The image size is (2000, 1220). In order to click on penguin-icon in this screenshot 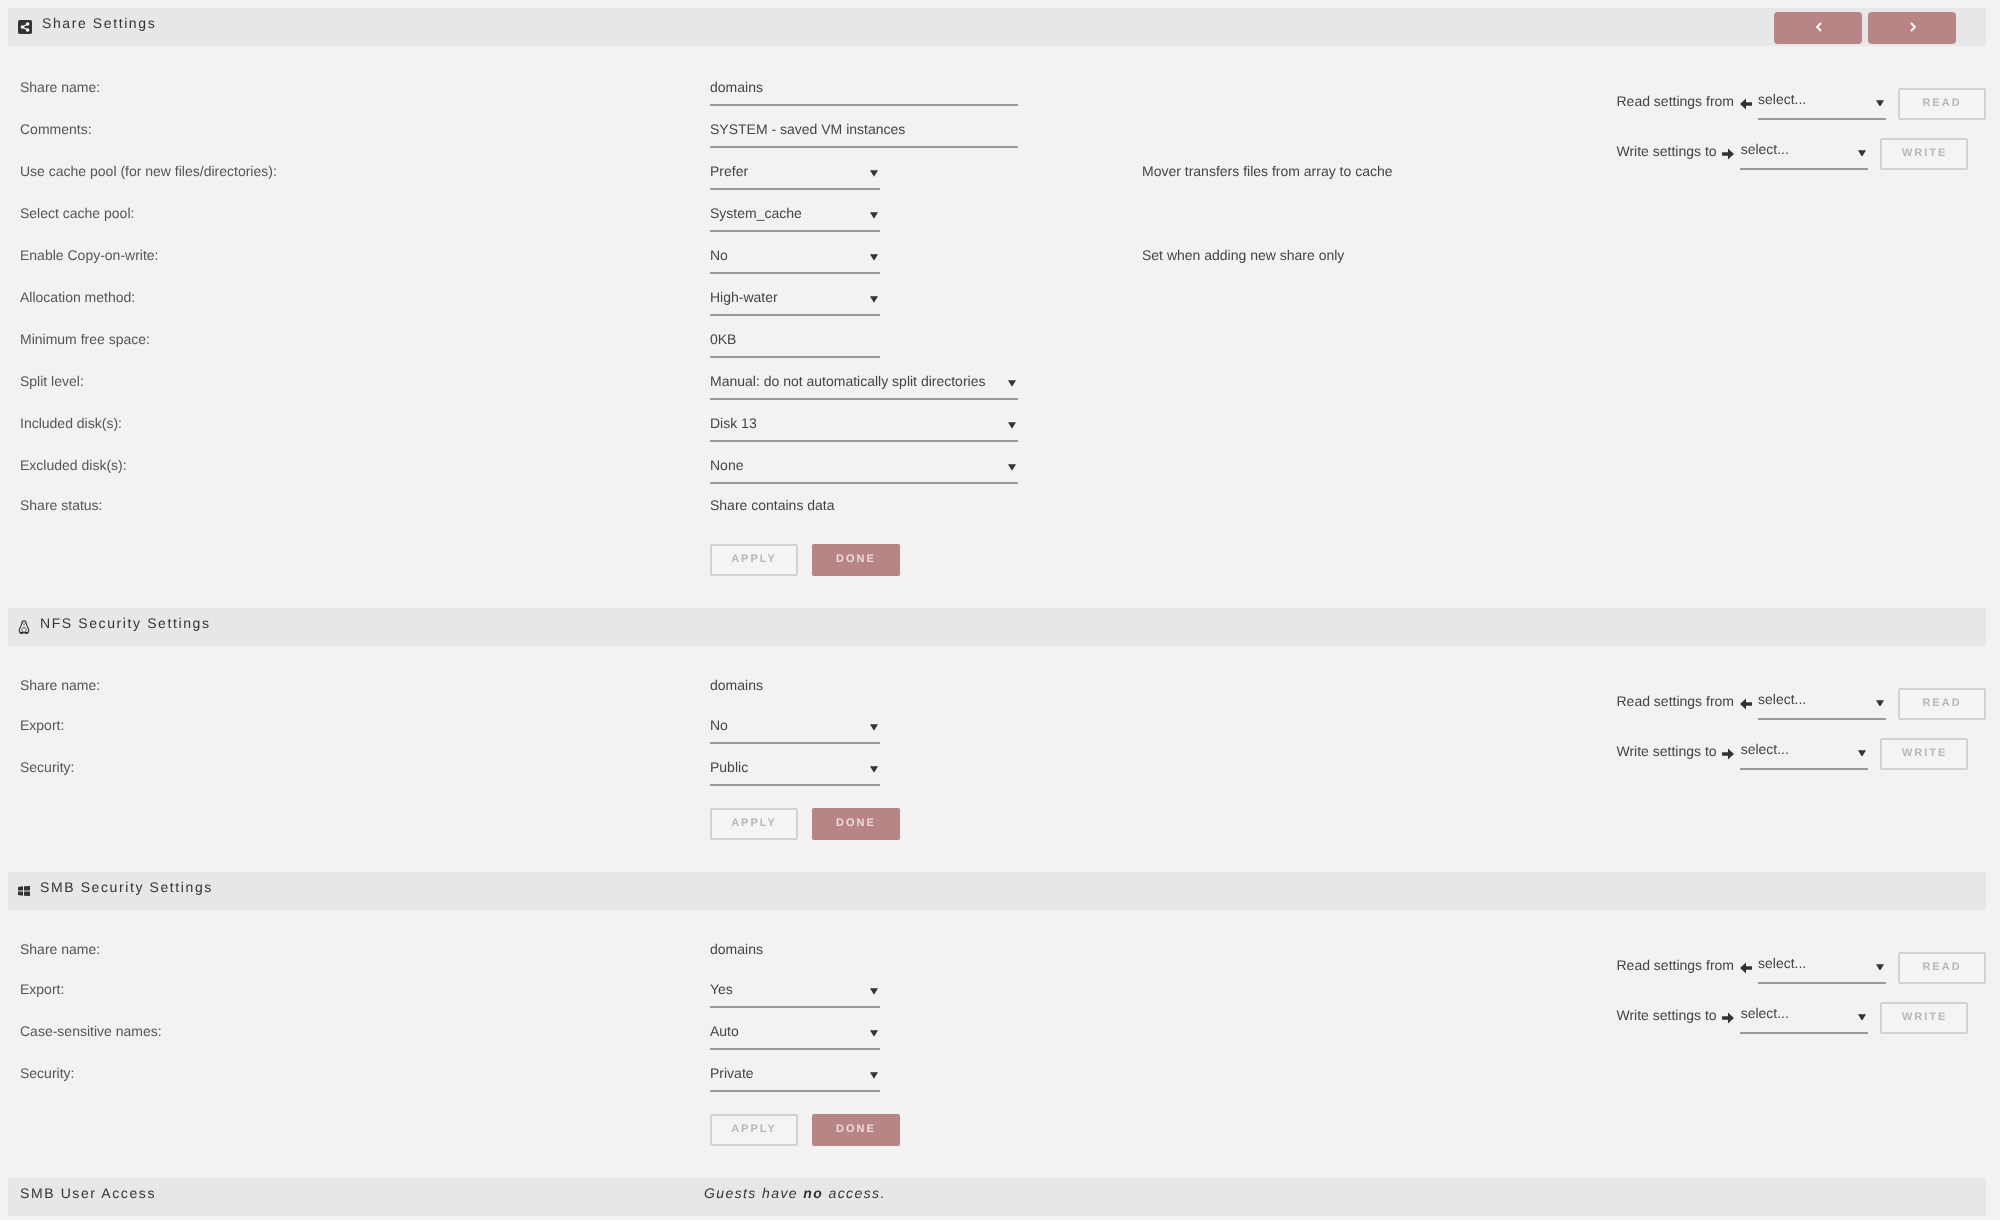, I will do `click(24, 627)`.